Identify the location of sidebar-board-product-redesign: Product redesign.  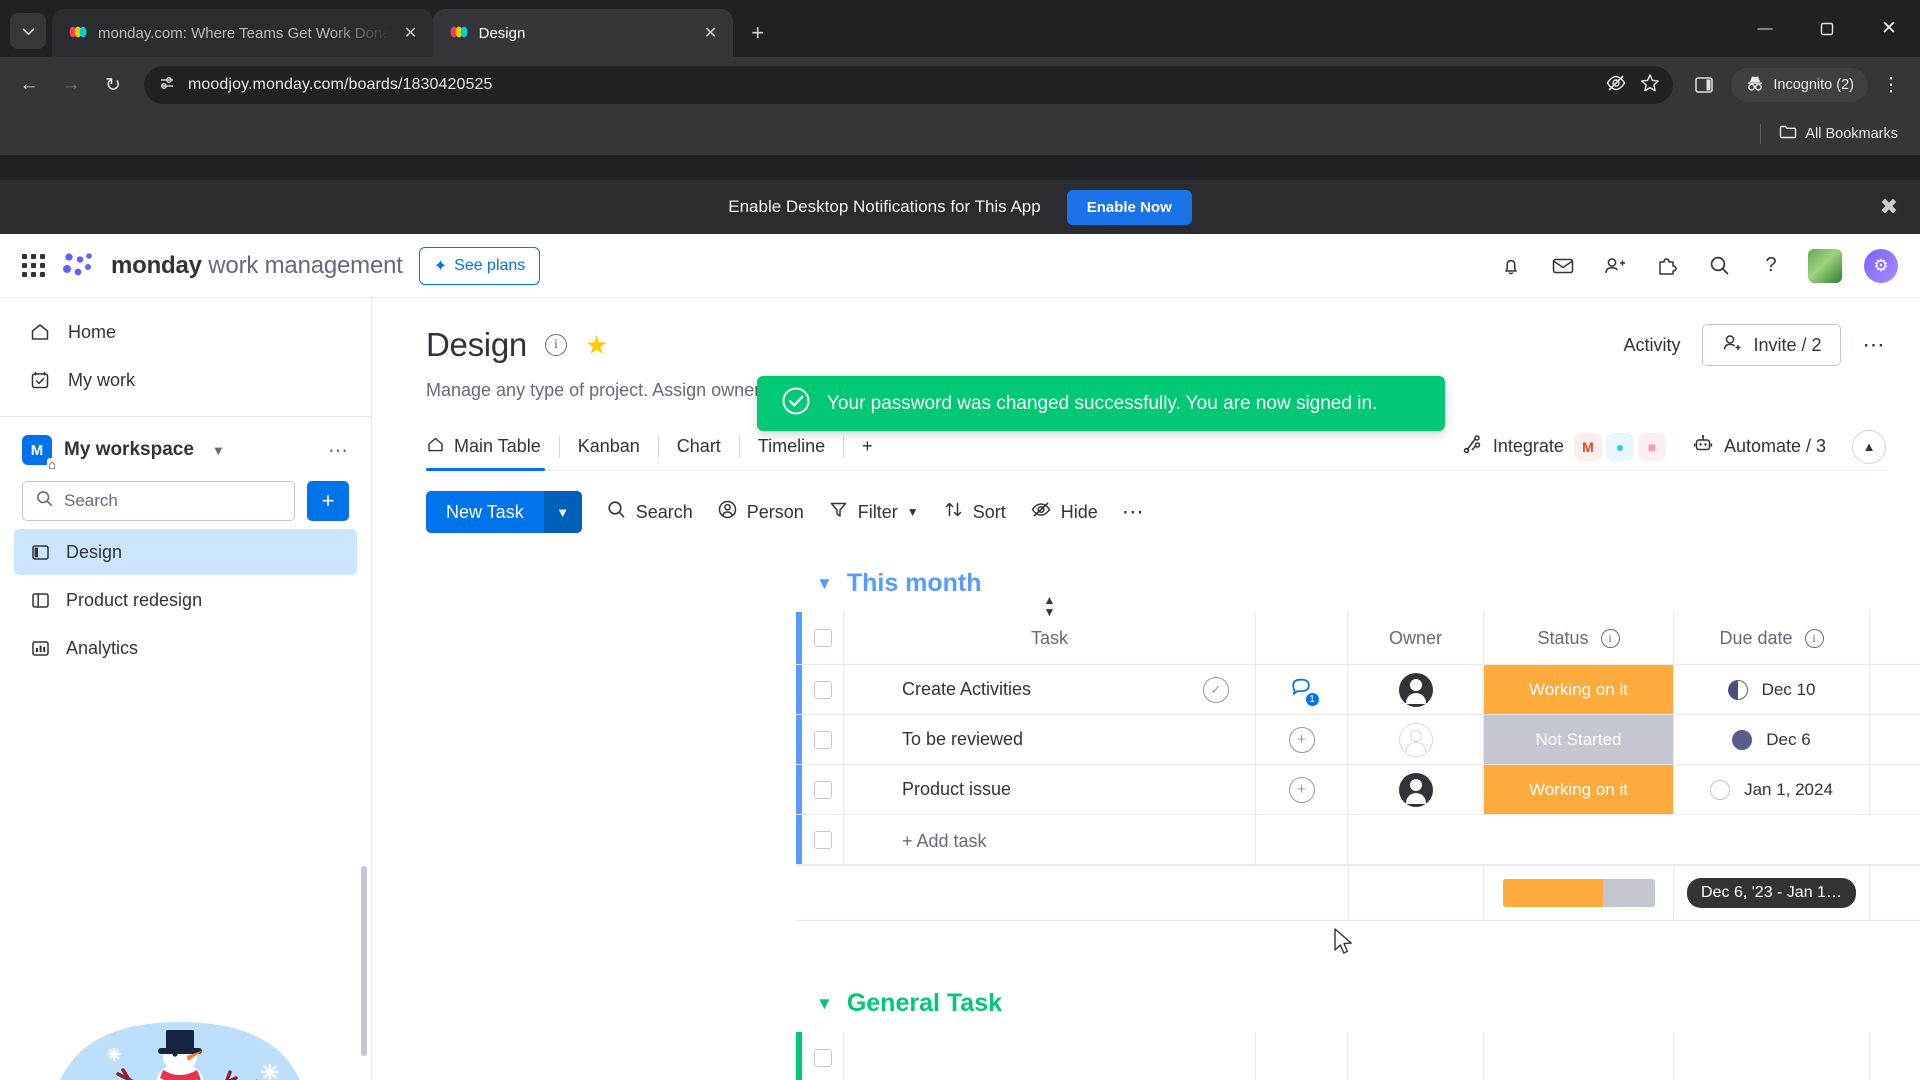
(185, 600).